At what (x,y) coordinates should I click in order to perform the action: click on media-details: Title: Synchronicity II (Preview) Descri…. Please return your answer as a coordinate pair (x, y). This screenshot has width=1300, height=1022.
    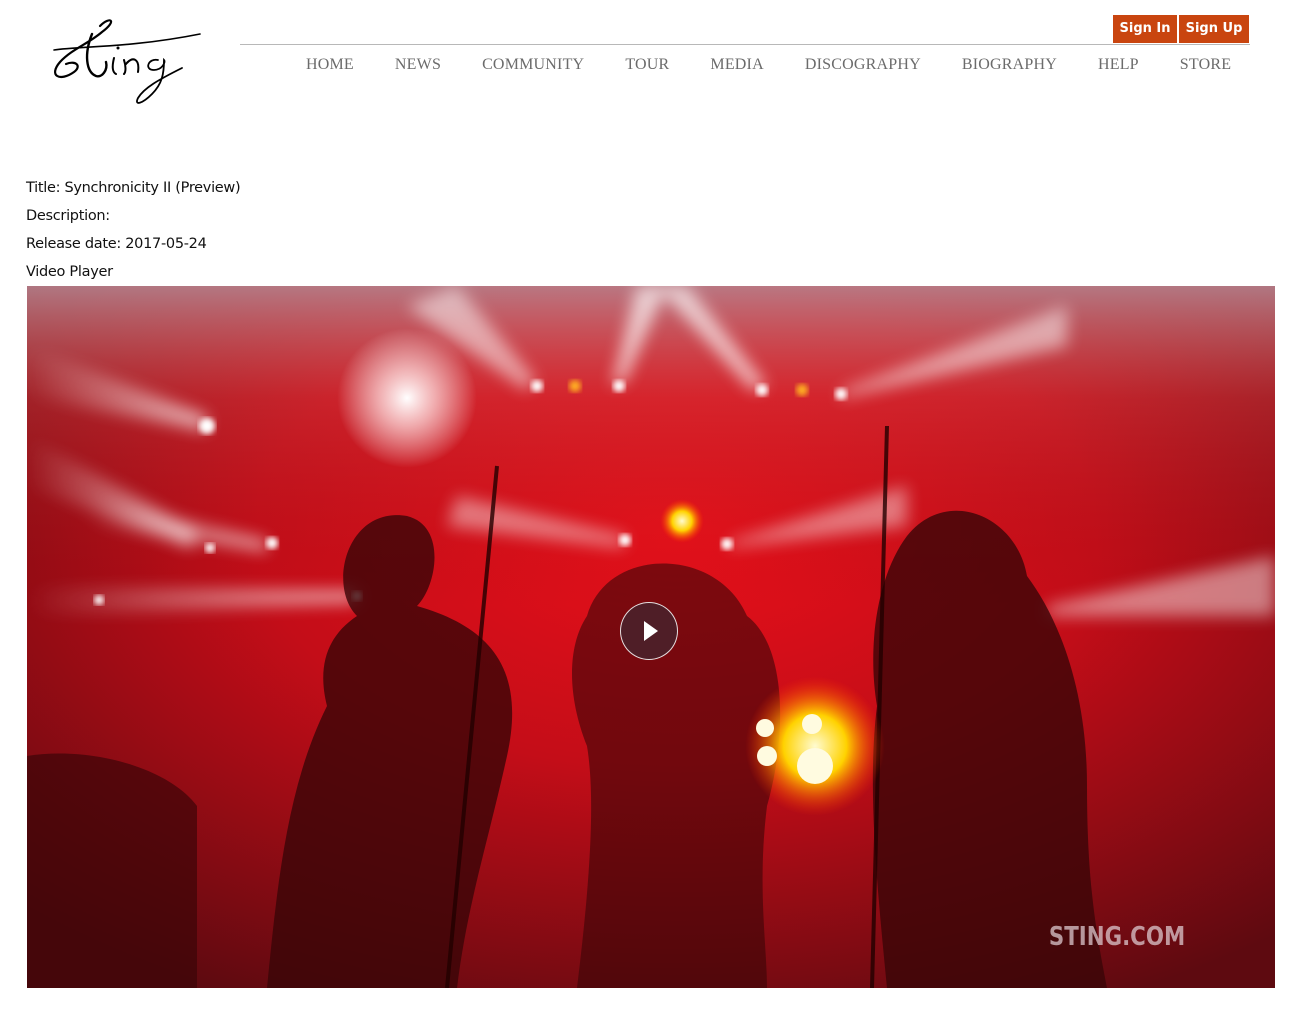
    Looking at the image, I should click on (133, 234).